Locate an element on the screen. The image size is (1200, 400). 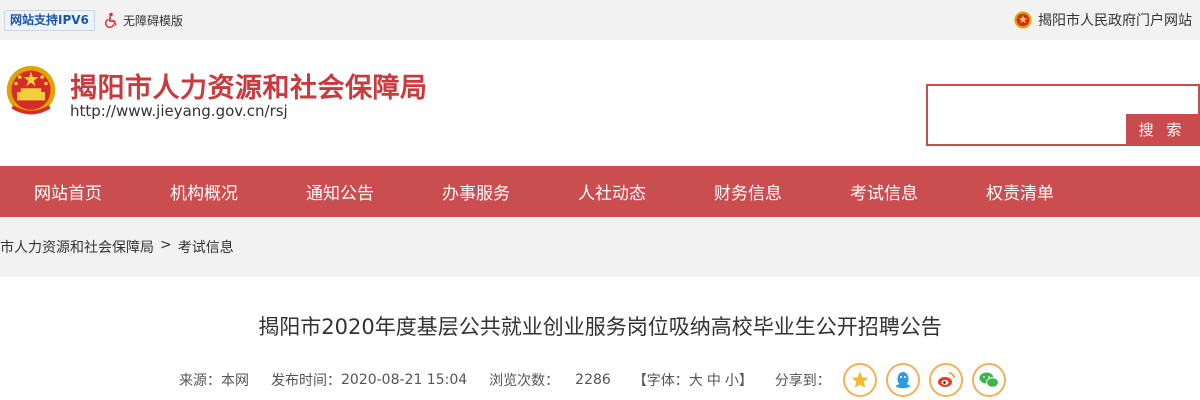
wheelchair-icon is located at coordinates (110, 20).